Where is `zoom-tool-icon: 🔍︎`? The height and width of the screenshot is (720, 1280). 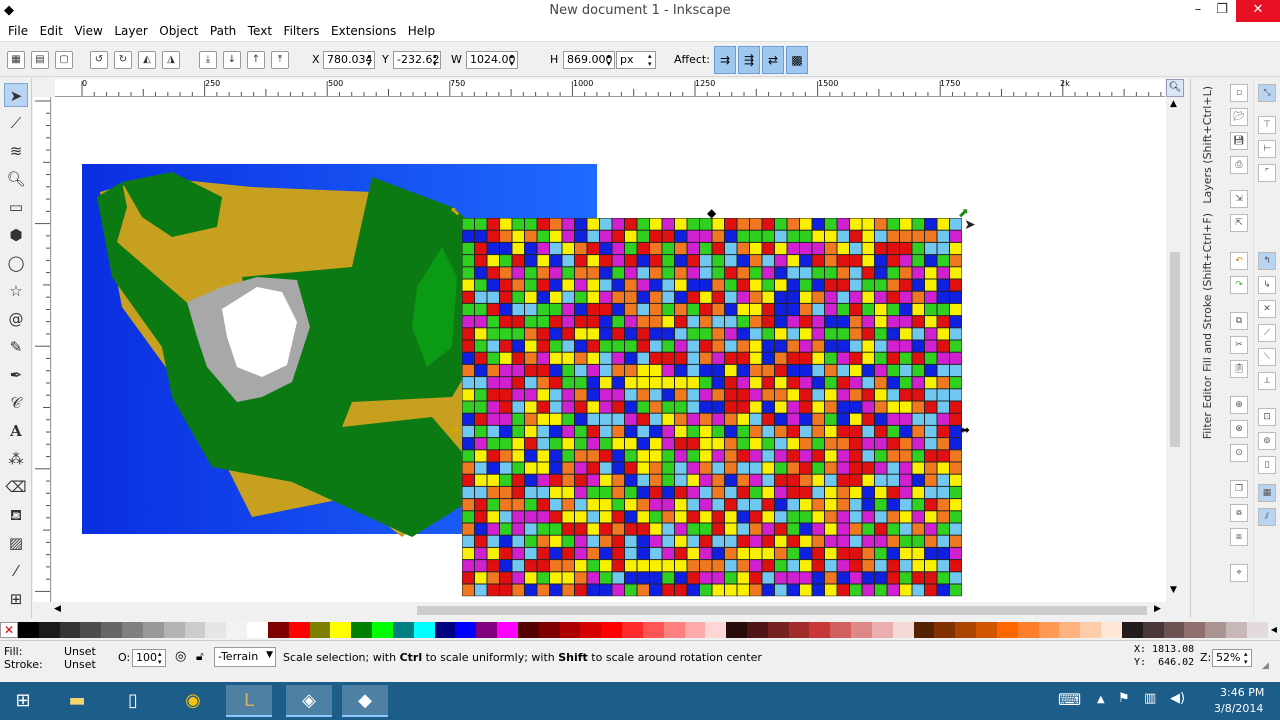 zoom-tool-icon: 🔍︎ is located at coordinates (16, 179).